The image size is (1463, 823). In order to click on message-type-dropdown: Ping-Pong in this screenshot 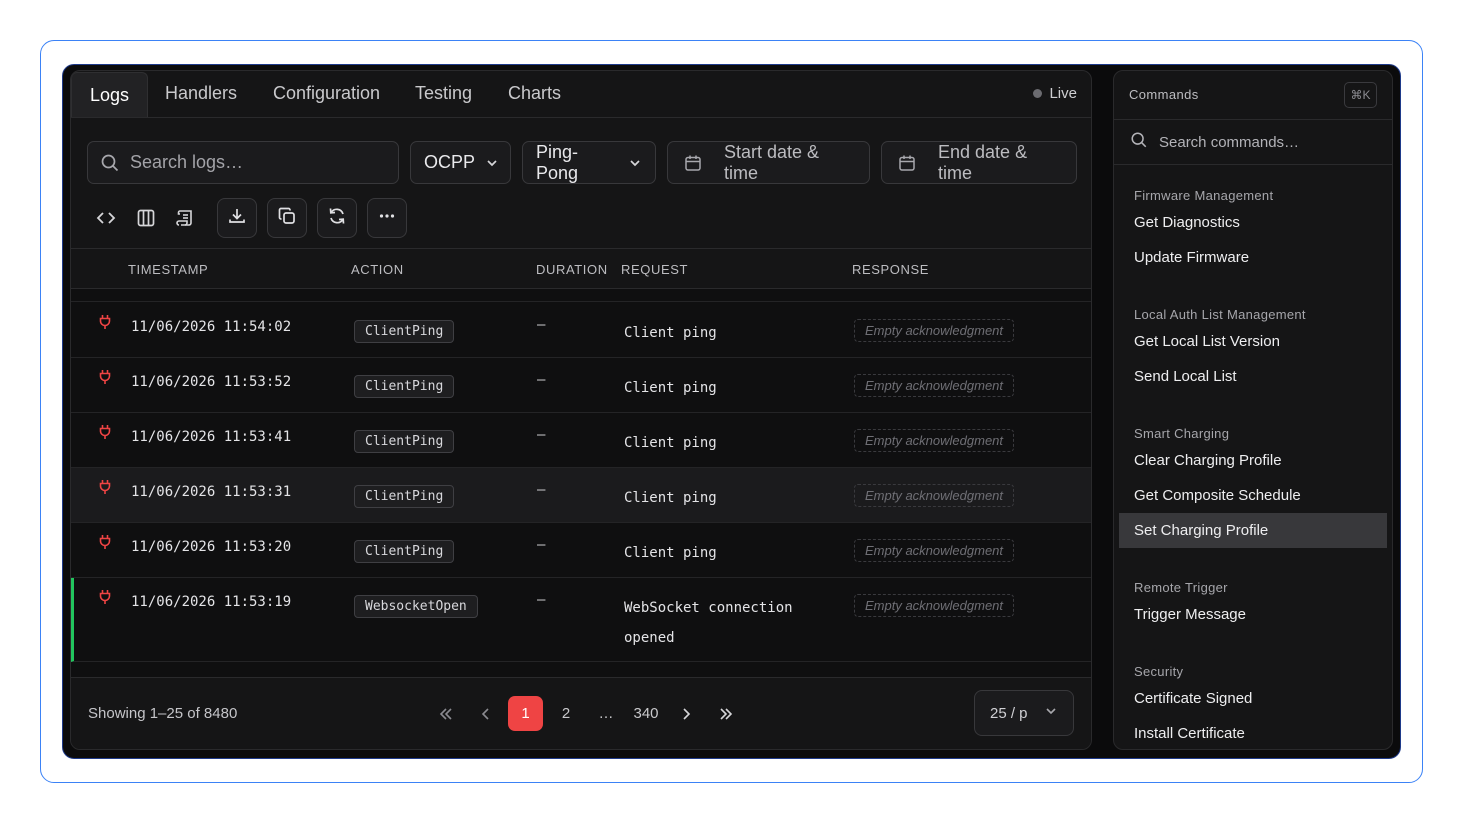, I will do `click(589, 162)`.